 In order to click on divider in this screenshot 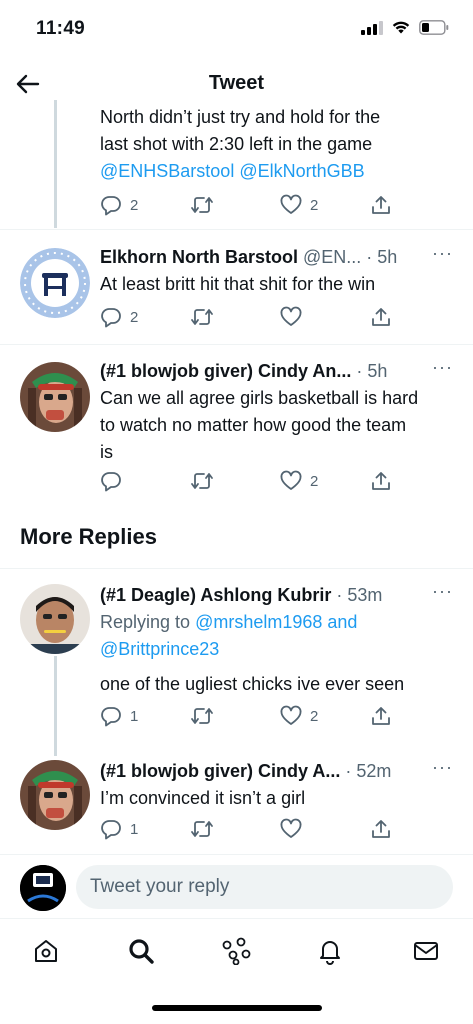, I will do `click(236, 568)`.